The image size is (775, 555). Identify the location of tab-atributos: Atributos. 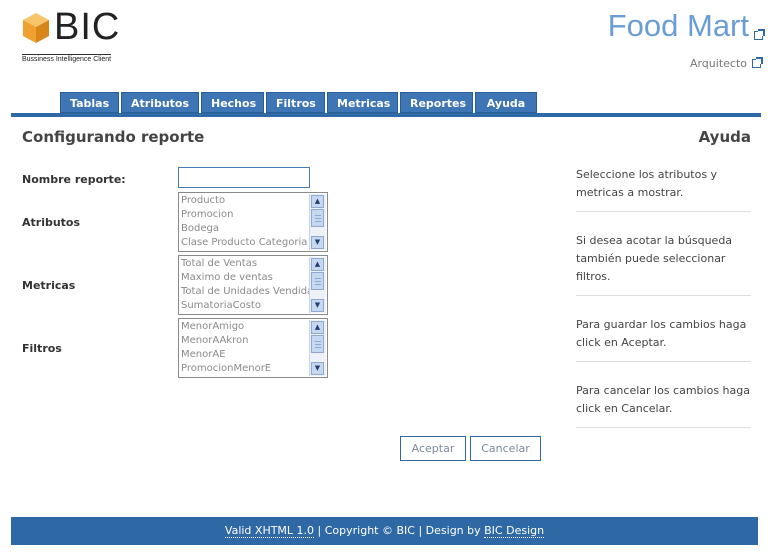
(160, 102).